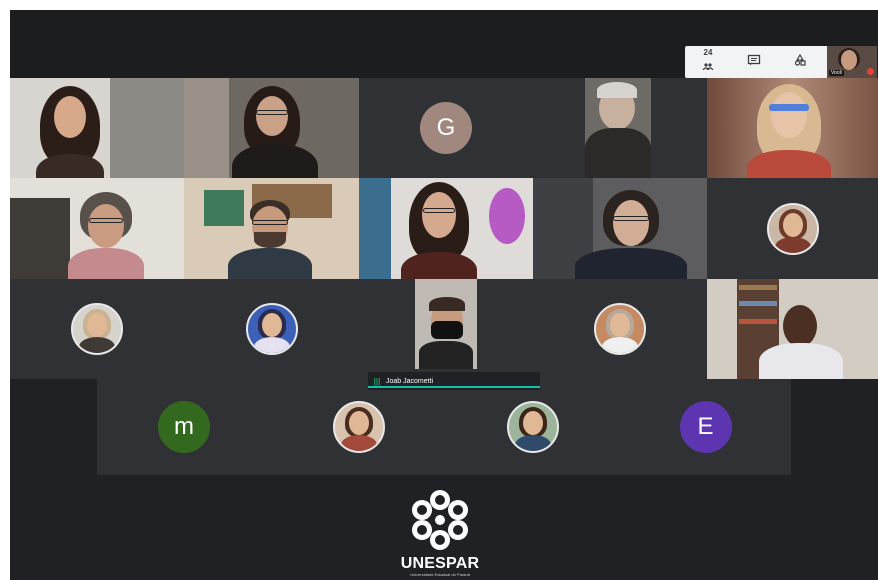  I want to click on logo-subtitle: Universidade Estadual do Paraná, so click(440, 574).